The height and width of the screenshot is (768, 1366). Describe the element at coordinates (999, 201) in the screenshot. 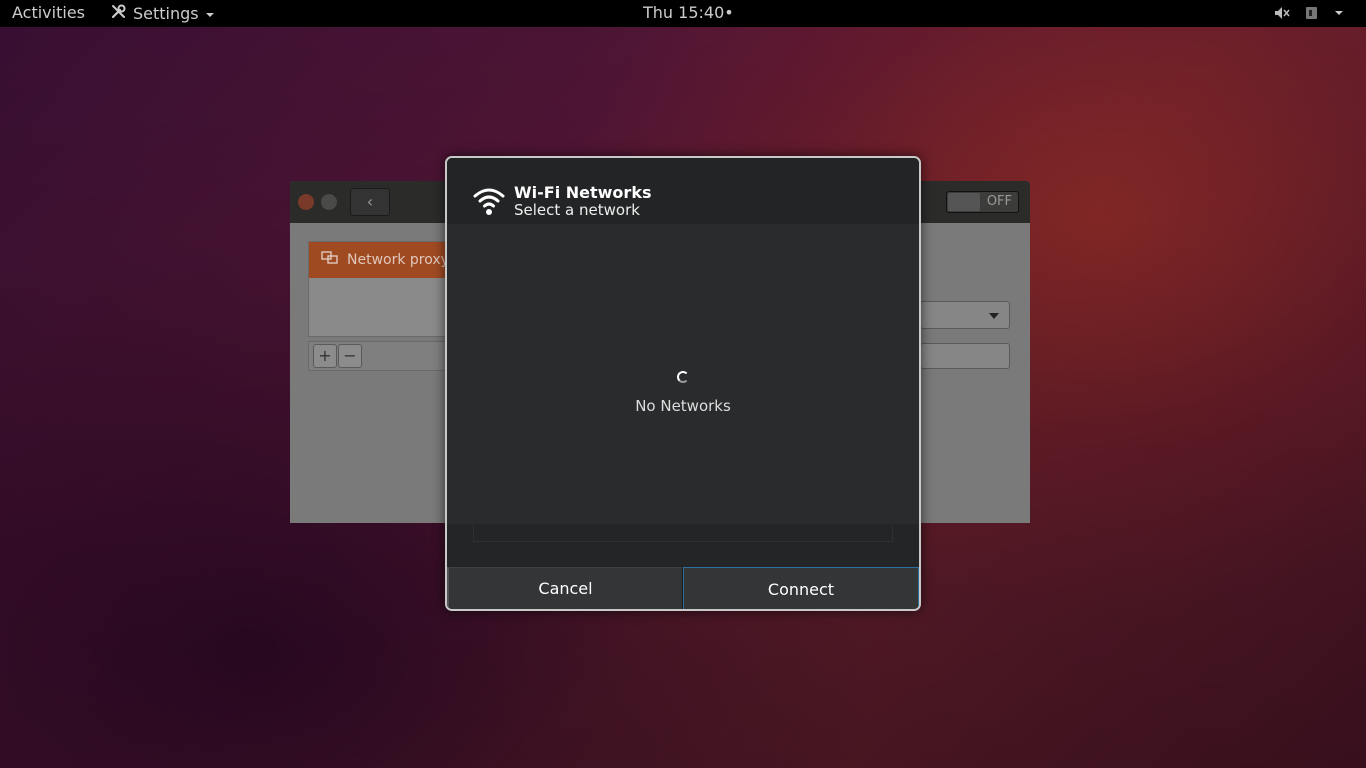

I see `toggle-state: OFF` at that location.